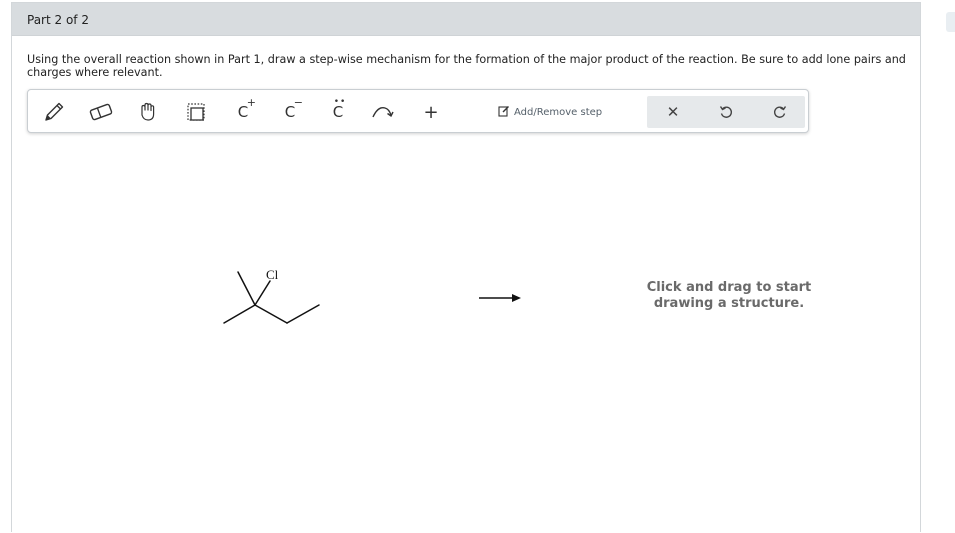 This screenshot has height=533, width=955. Describe the element at coordinates (372, 295) in the screenshot. I see `canvas-drawing: Cl` at that location.